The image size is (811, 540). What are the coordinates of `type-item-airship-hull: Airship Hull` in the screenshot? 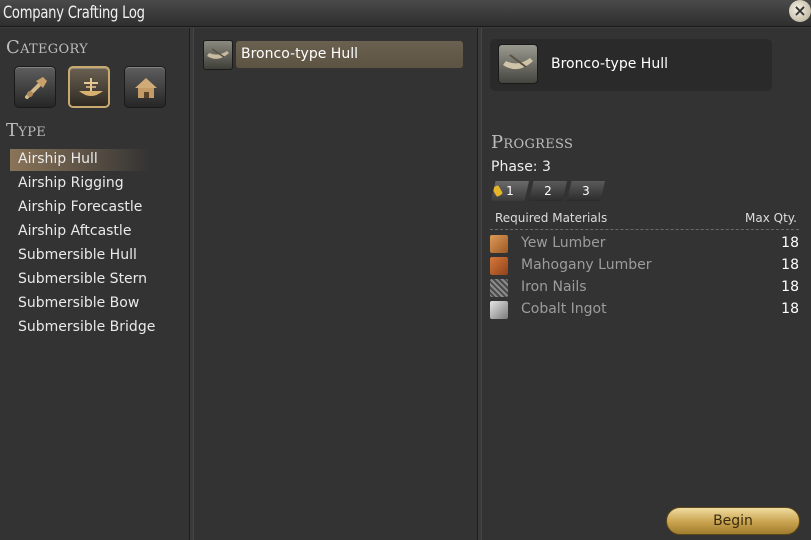 It's located at (58, 159).